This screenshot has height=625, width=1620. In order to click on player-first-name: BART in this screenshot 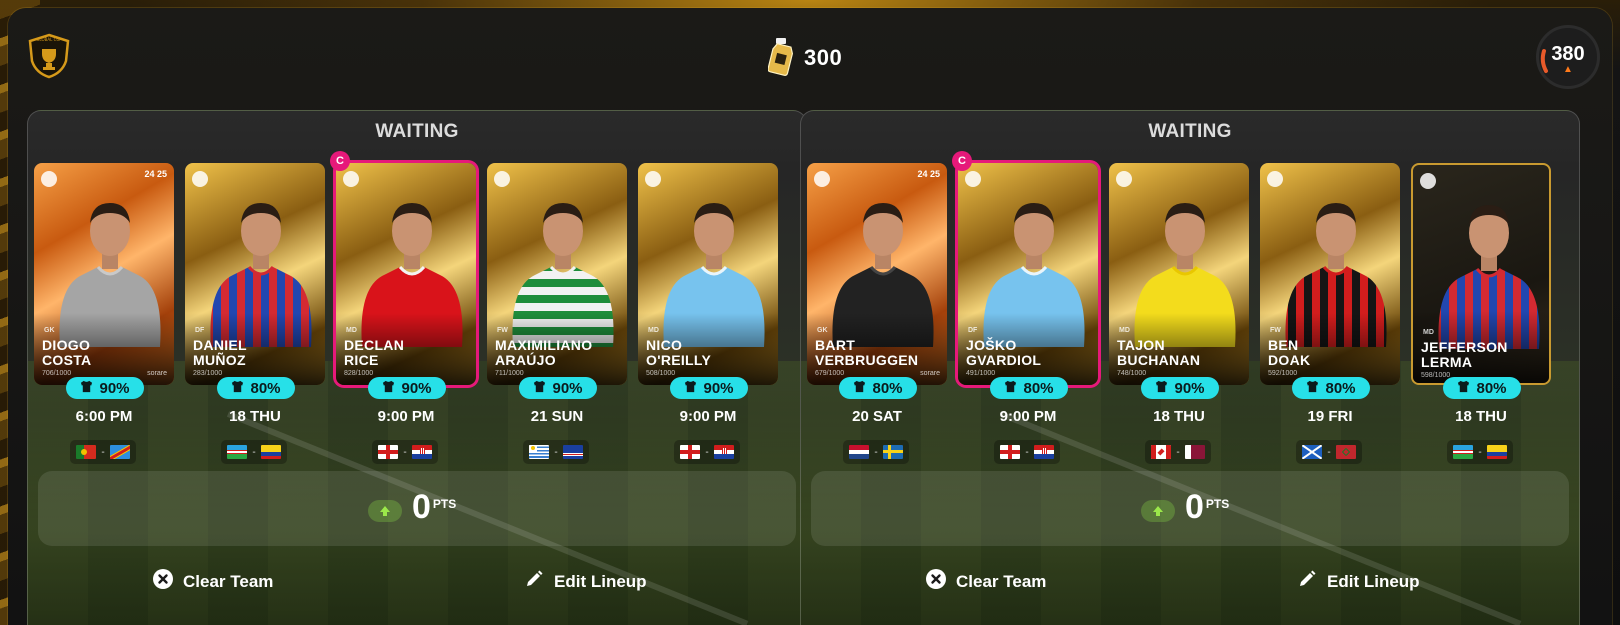, I will do `click(835, 345)`.